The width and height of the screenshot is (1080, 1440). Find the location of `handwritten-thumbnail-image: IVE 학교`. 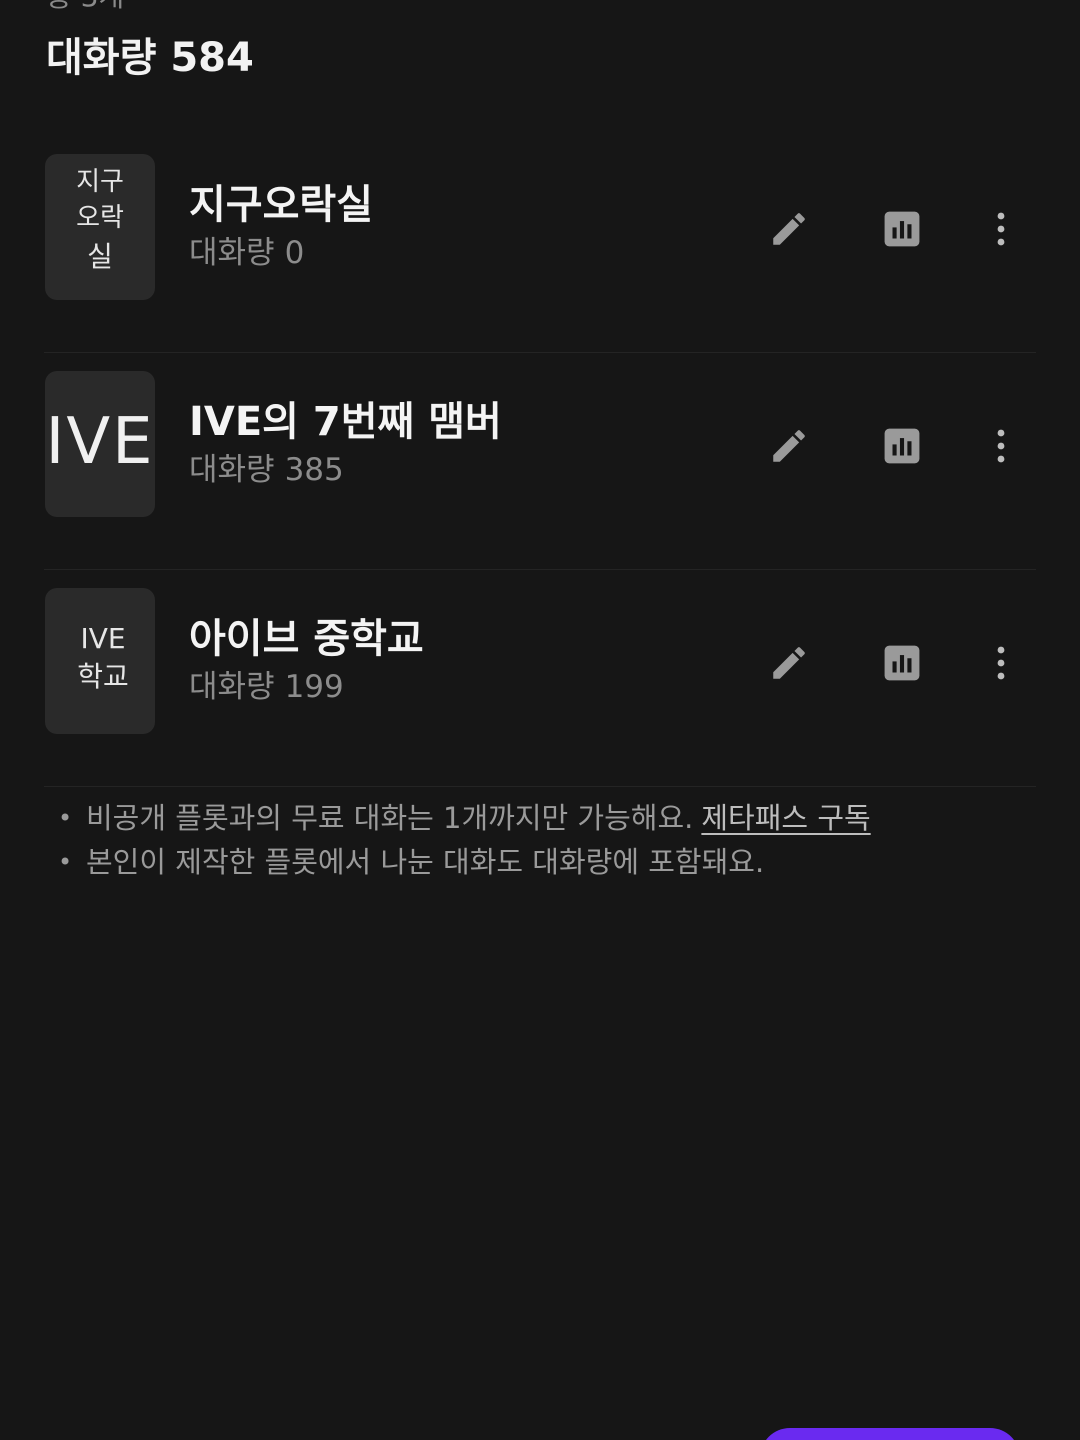

handwritten-thumbnail-image: IVE 학교 is located at coordinates (103, 657).